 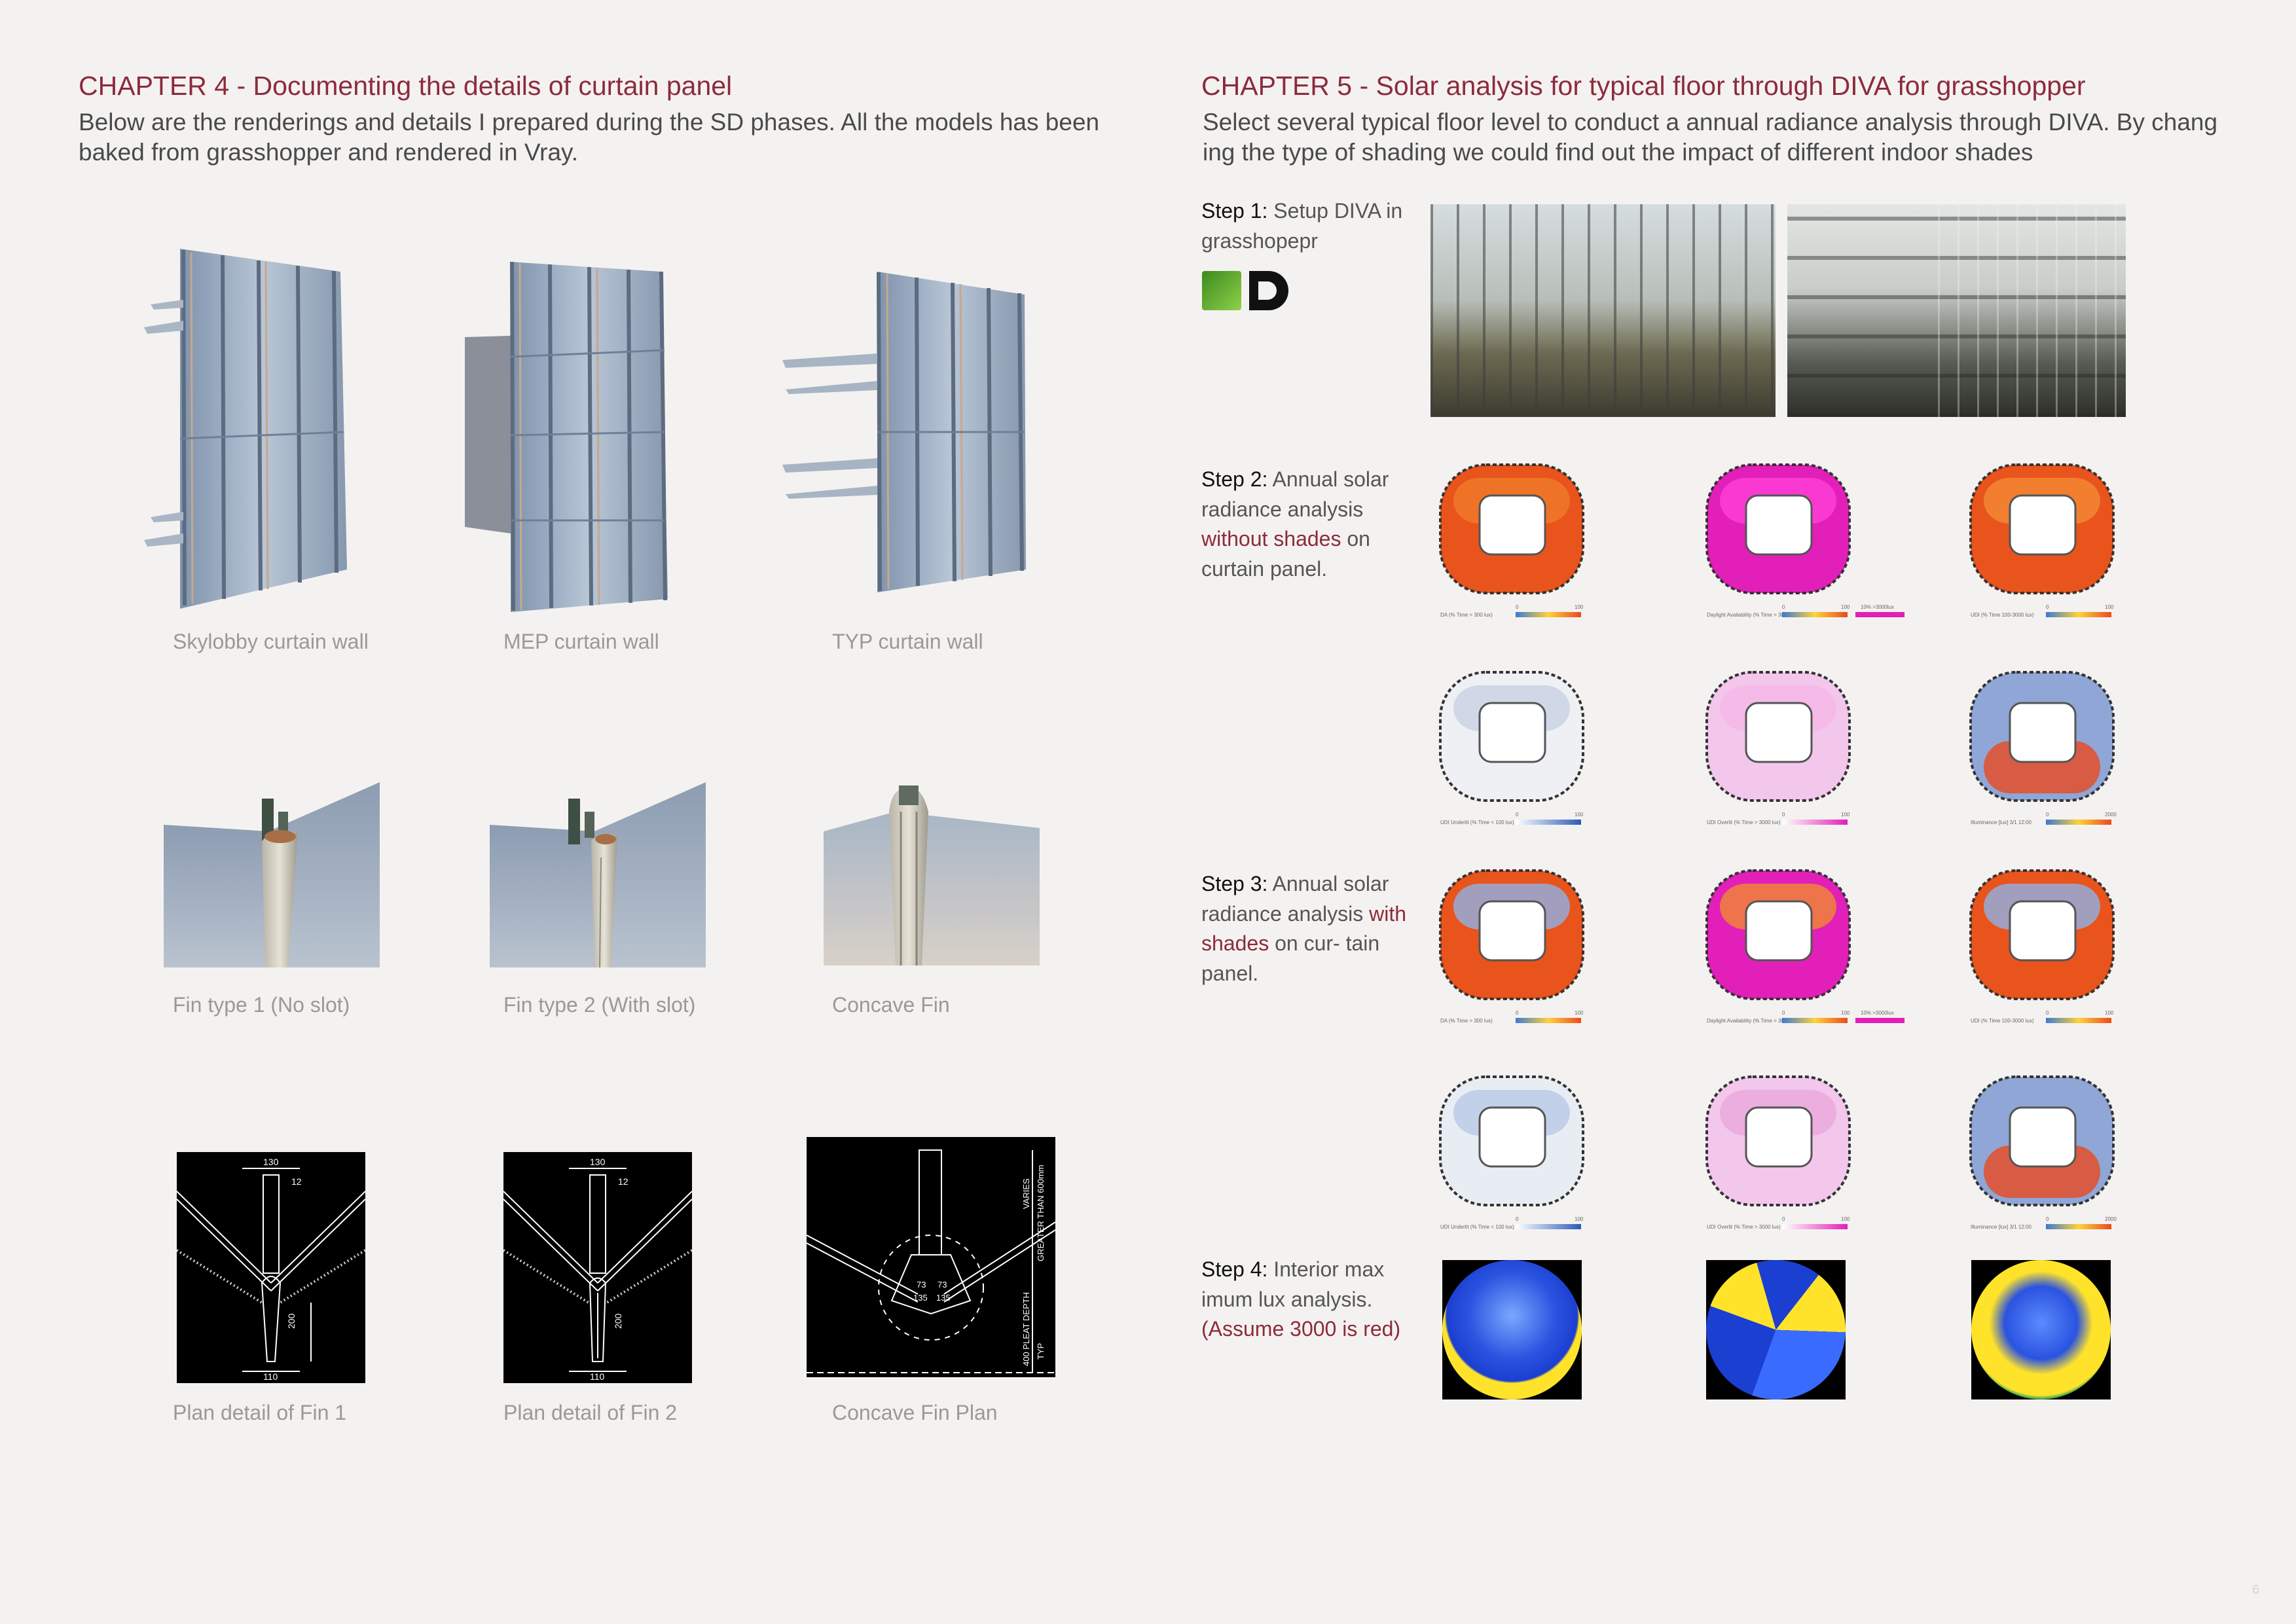 I want to click on grasshopper-logo-icon, so click(x=1221, y=290).